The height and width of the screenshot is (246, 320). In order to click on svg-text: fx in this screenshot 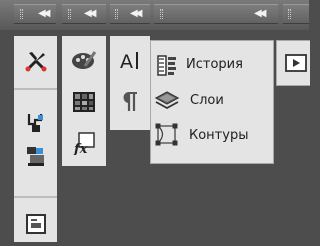, I will do `click(80, 148)`.